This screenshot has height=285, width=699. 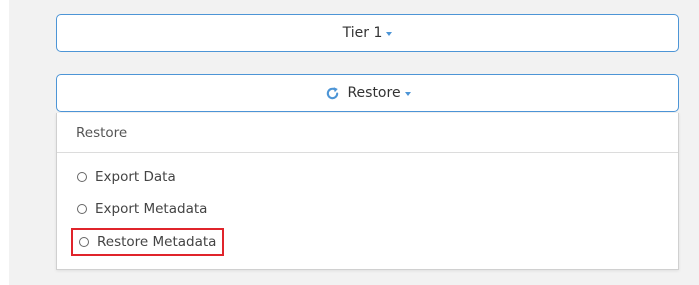 I want to click on menu-item-export-metadata: Export Metadata, so click(x=142, y=209).